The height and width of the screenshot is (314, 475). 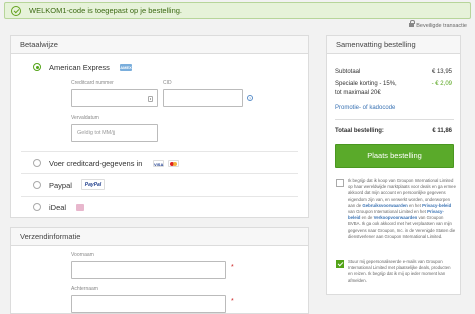 What do you see at coordinates (37, 67) in the screenshot?
I see `radio-amex` at bounding box center [37, 67].